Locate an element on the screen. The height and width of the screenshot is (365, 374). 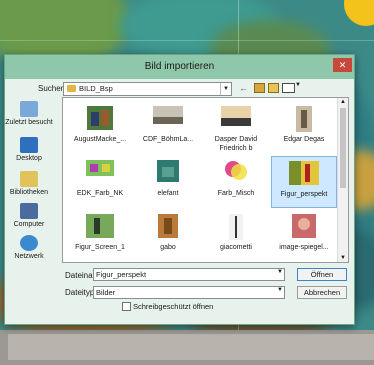
cancel-button: Abbrechen is located at coordinates (322, 292).